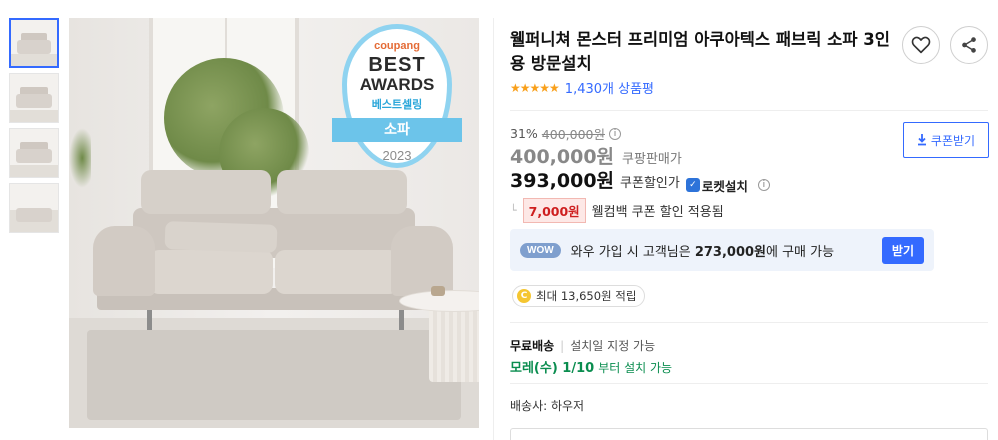 This screenshot has height=440, width=998. What do you see at coordinates (221, 237) in the screenshot?
I see `sofa-pillow` at bounding box center [221, 237].